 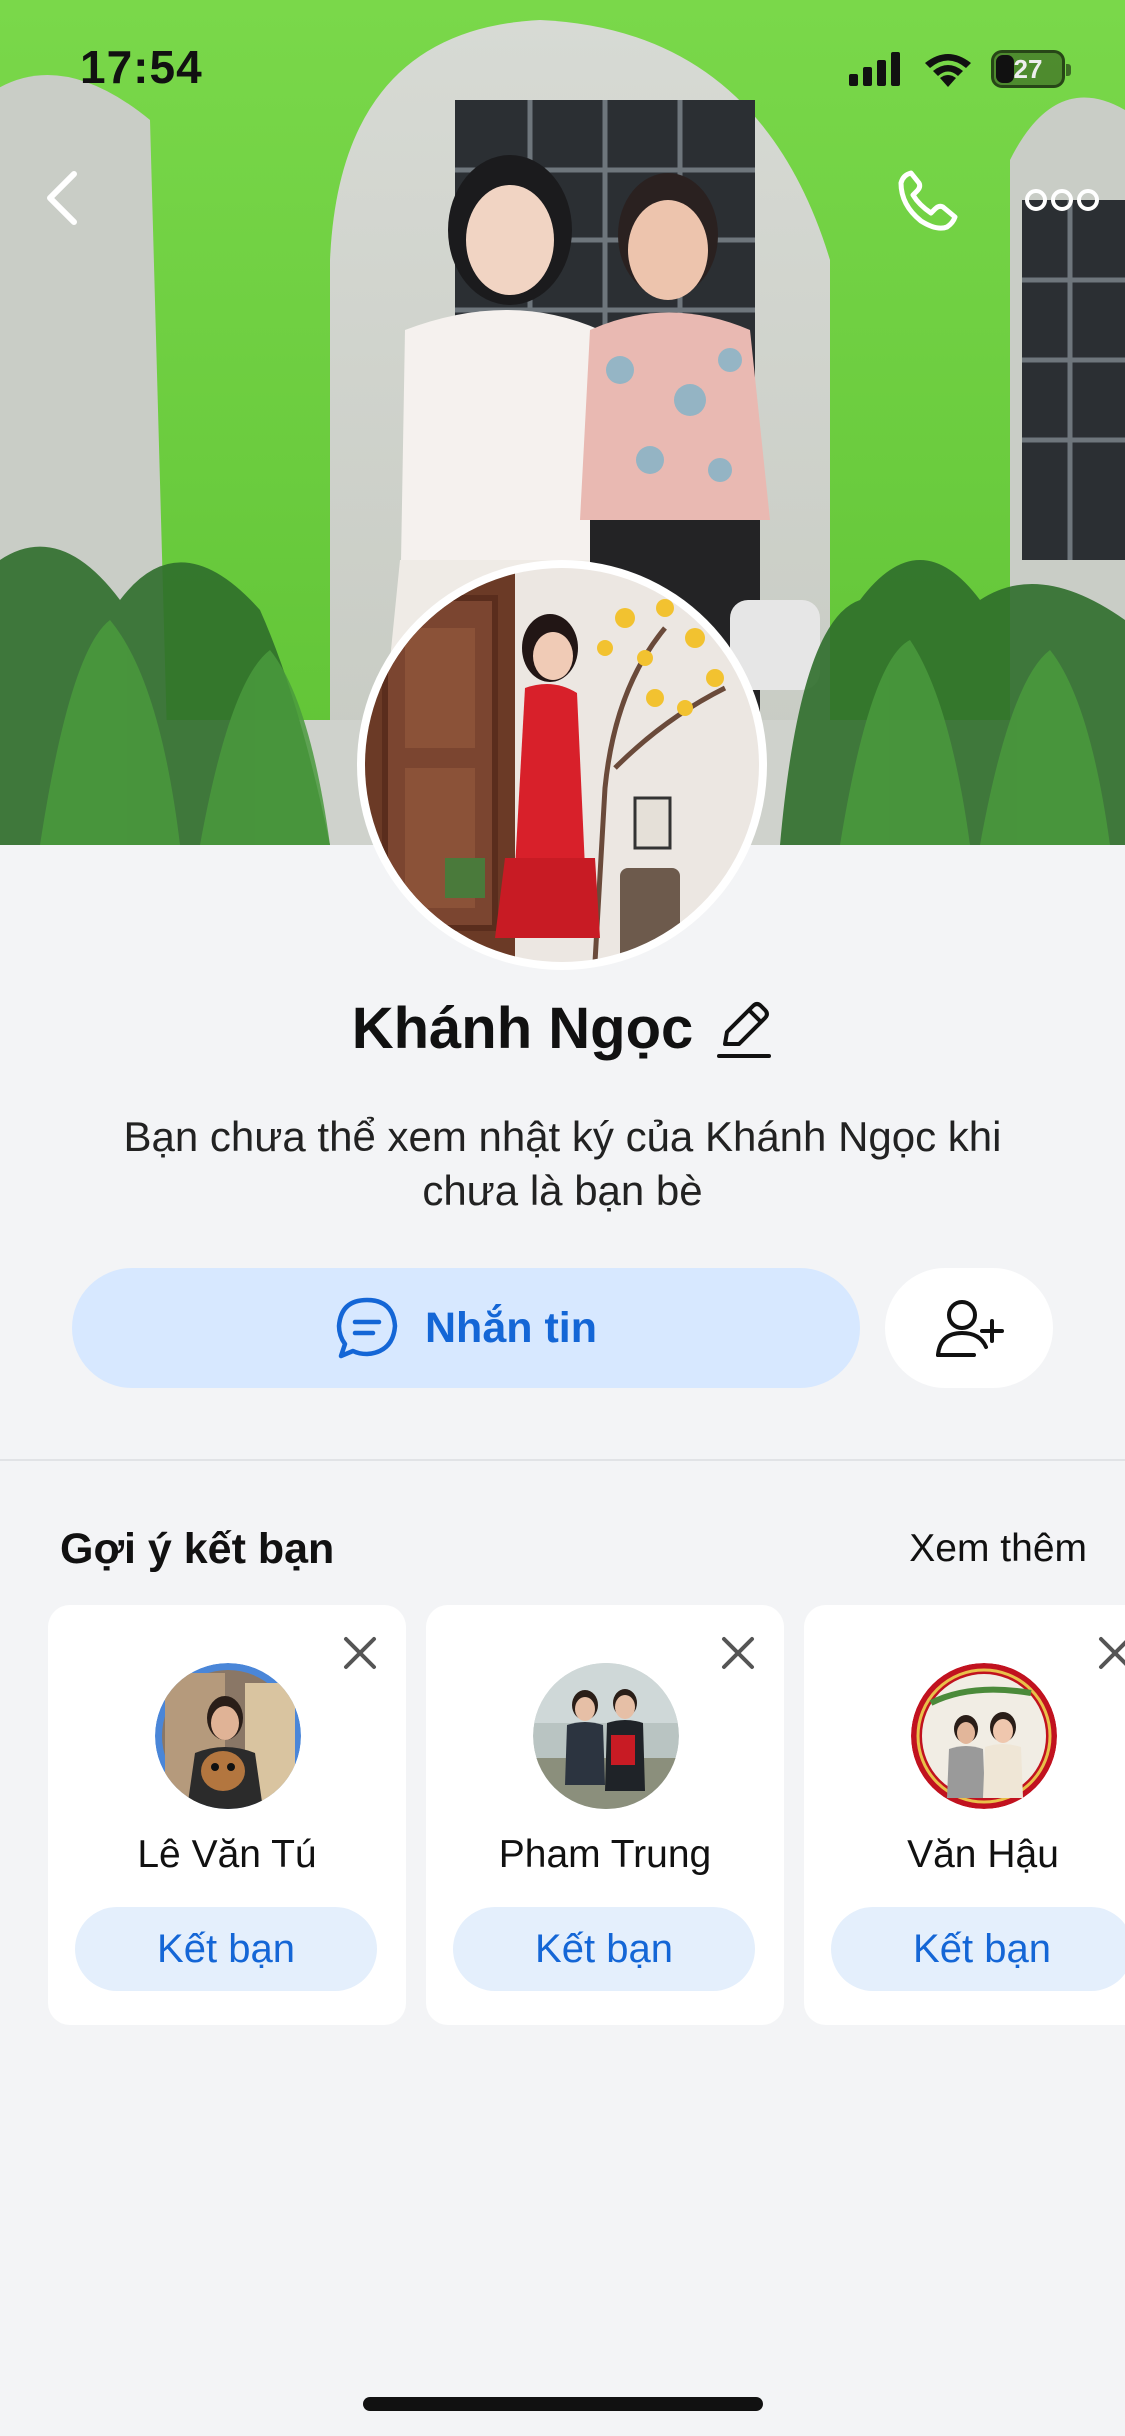 I want to click on suggestion-card: Lê Văn Tú Kết bạn, so click(x=227, y=1815).